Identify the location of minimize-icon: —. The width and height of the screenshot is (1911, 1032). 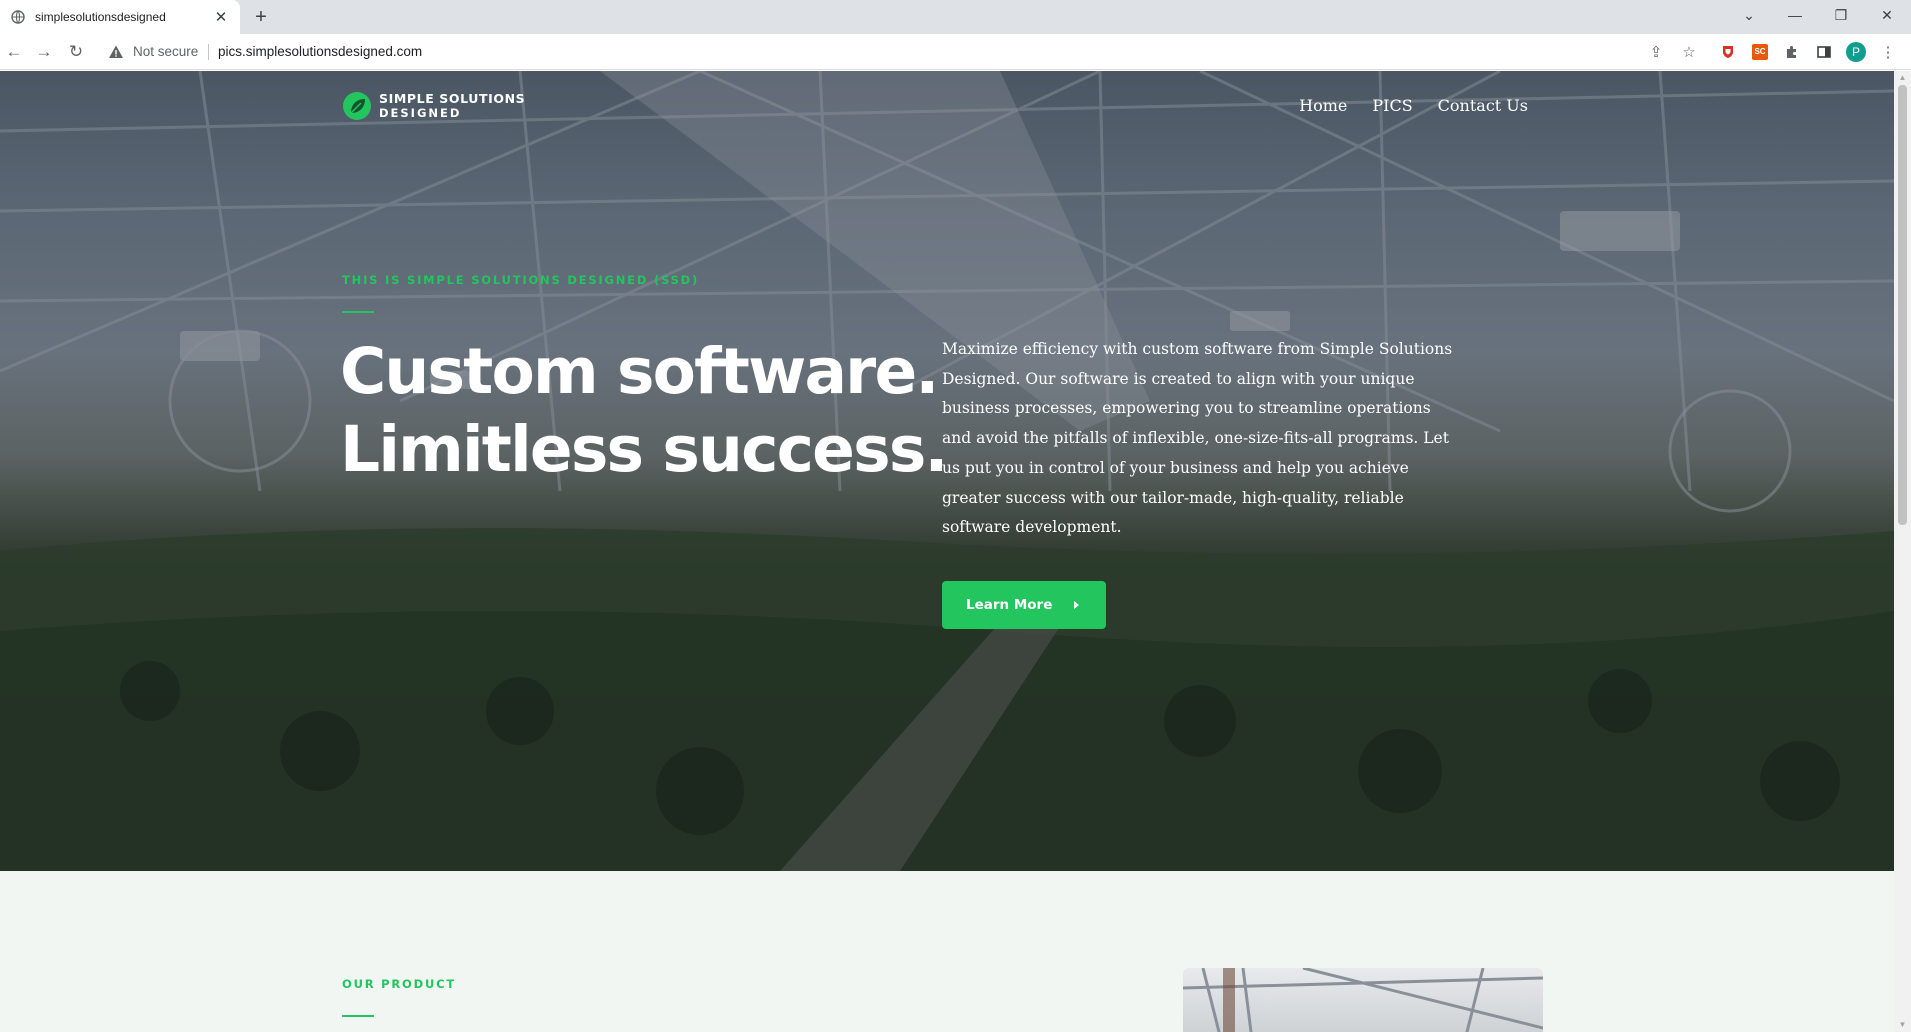
(1795, 15).